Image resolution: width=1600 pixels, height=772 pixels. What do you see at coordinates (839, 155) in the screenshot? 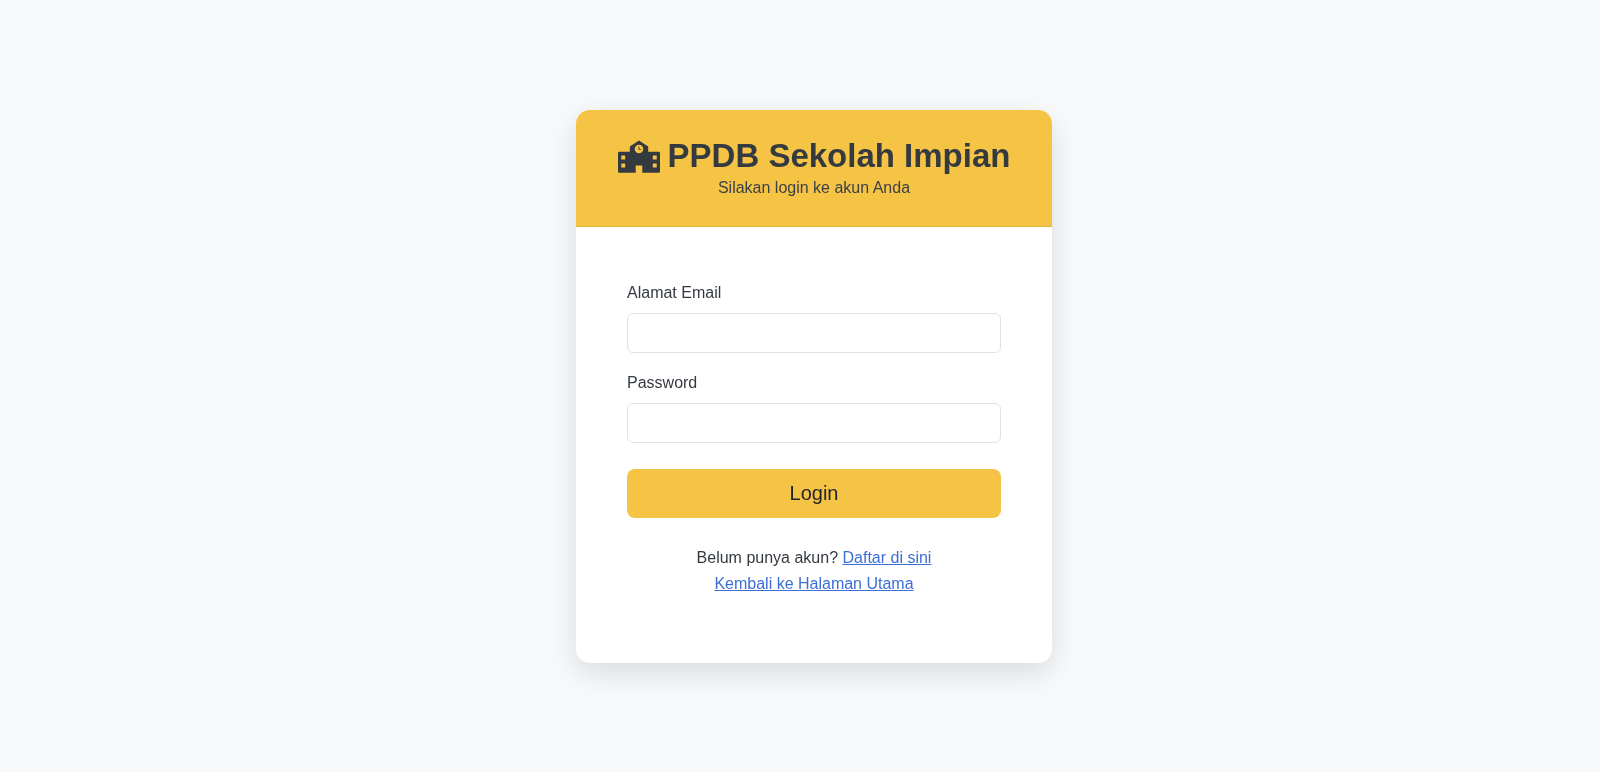
I see `page-title: PPDB Sekolah Impian` at bounding box center [839, 155].